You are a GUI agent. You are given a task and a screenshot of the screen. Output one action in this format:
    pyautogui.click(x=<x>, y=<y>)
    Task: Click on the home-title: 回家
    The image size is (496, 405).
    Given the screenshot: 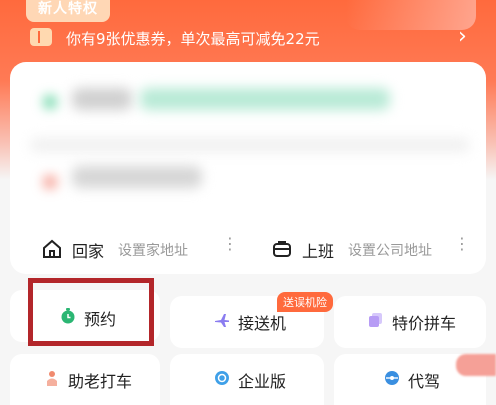 What is the action you would take?
    pyautogui.click(x=88, y=251)
    